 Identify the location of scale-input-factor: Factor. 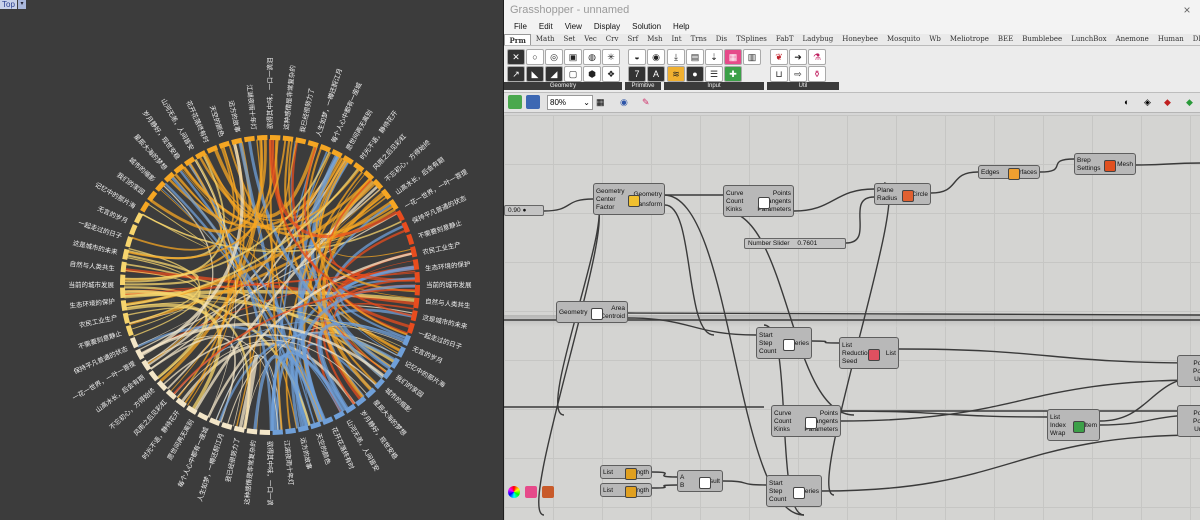
(605, 207).